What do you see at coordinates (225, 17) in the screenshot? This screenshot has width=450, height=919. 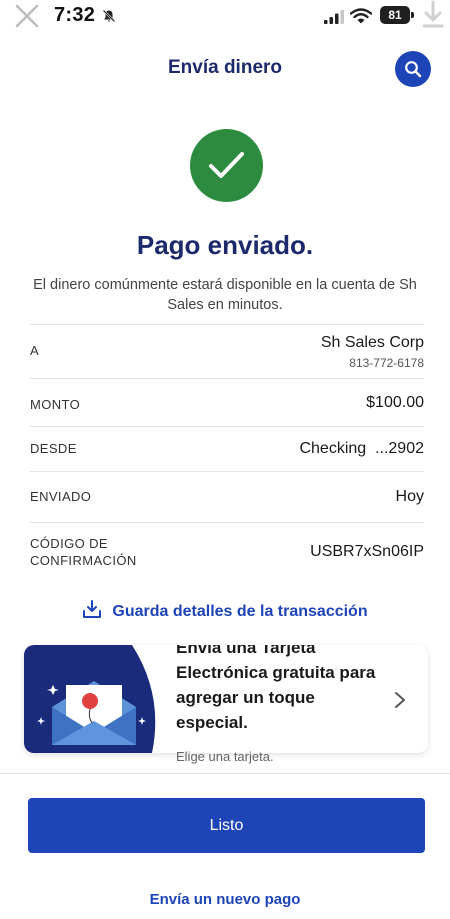 I see `status-bar: 7:32 81` at bounding box center [225, 17].